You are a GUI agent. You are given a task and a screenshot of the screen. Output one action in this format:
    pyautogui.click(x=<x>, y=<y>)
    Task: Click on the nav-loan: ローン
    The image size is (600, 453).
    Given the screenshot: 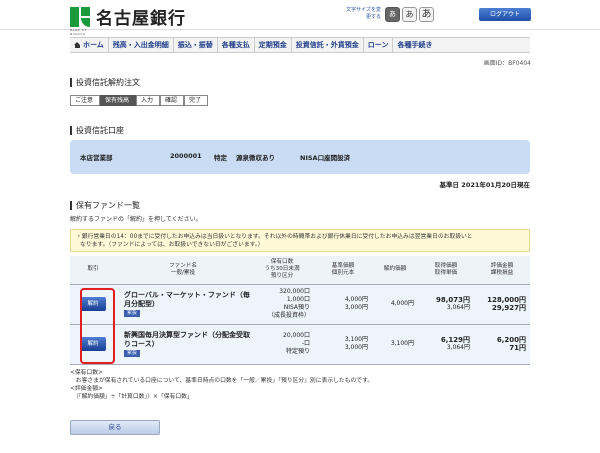 What is the action you would take?
    pyautogui.click(x=379, y=45)
    